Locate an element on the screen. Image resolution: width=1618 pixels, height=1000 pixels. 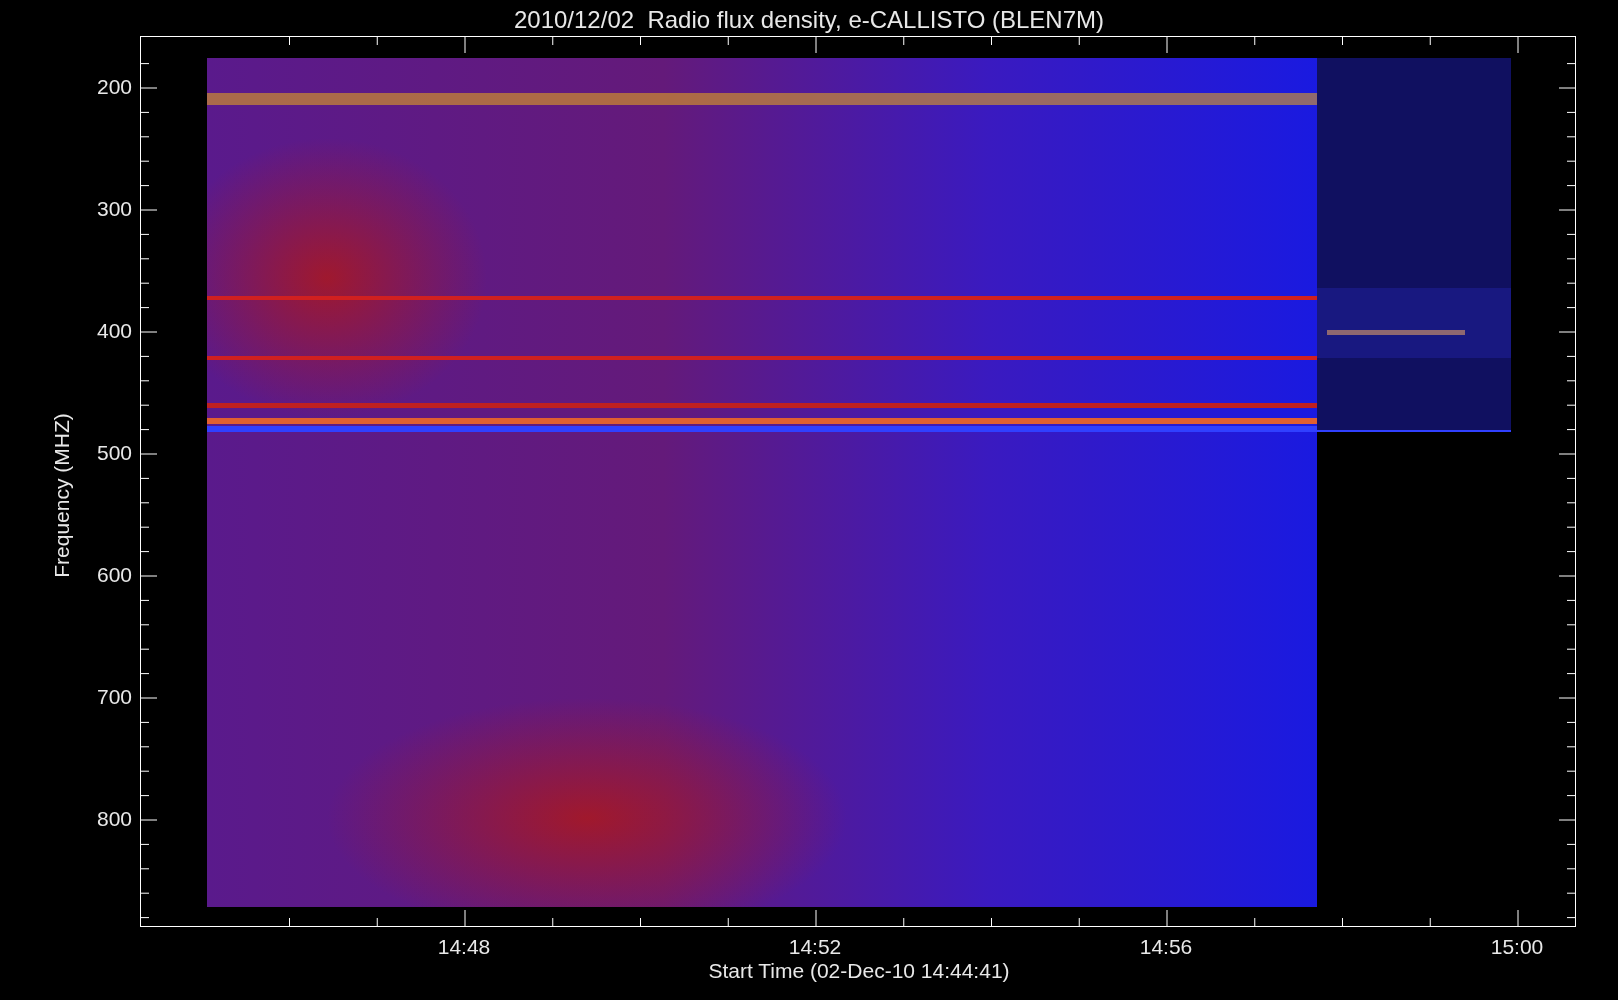
y-tick-label: 700 is located at coordinates (113, 696).